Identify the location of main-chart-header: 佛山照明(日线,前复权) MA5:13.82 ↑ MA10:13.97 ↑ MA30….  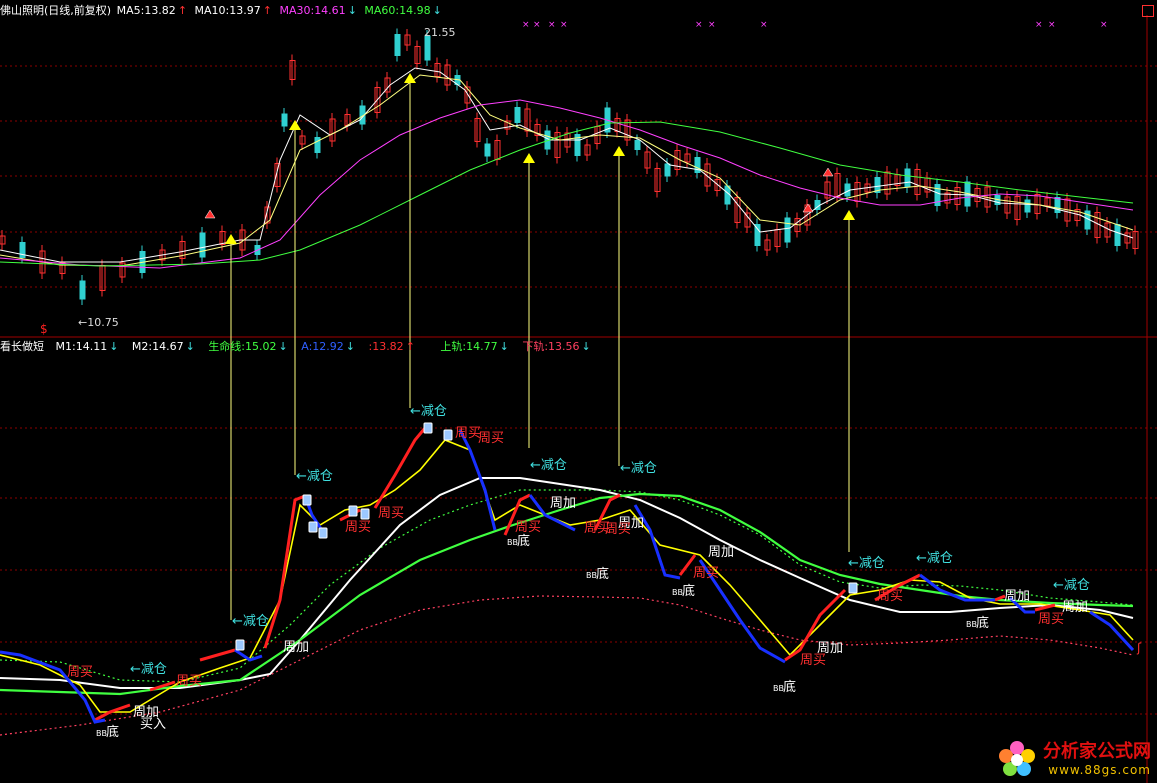
(223, 11).